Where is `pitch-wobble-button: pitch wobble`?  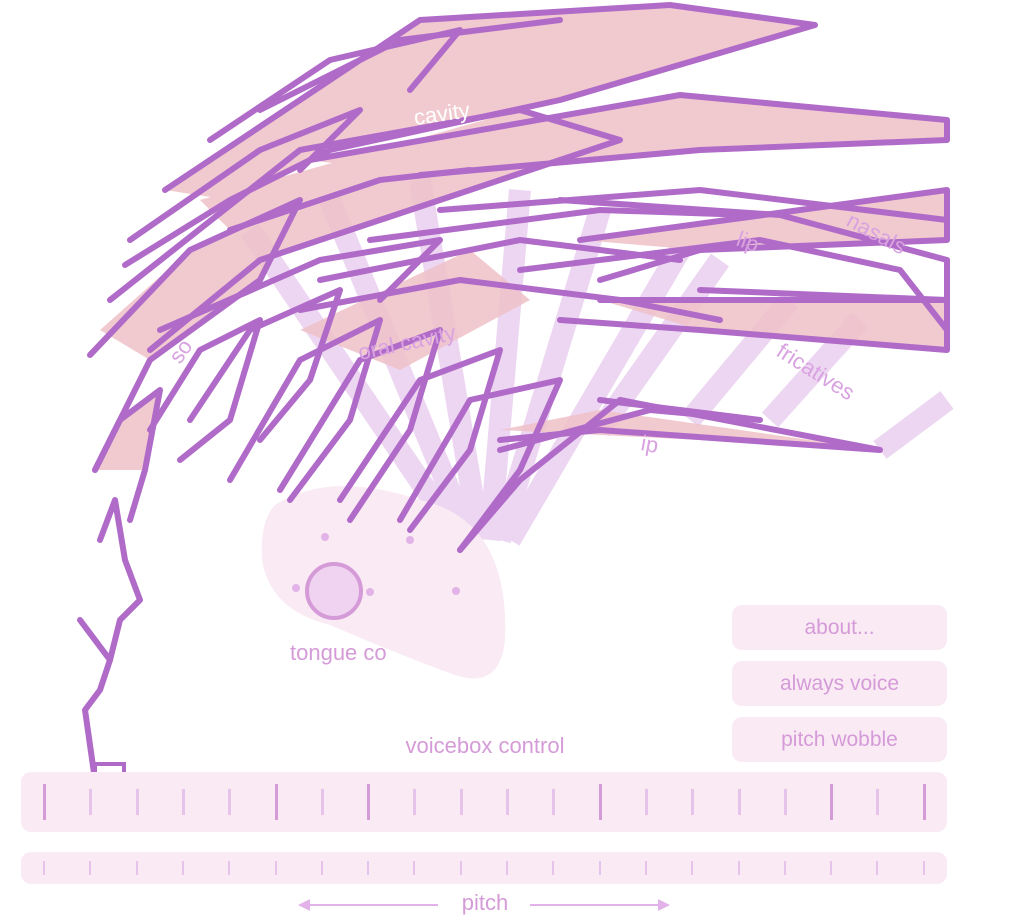
pitch-wobble-button: pitch wobble is located at coordinates (839, 739).